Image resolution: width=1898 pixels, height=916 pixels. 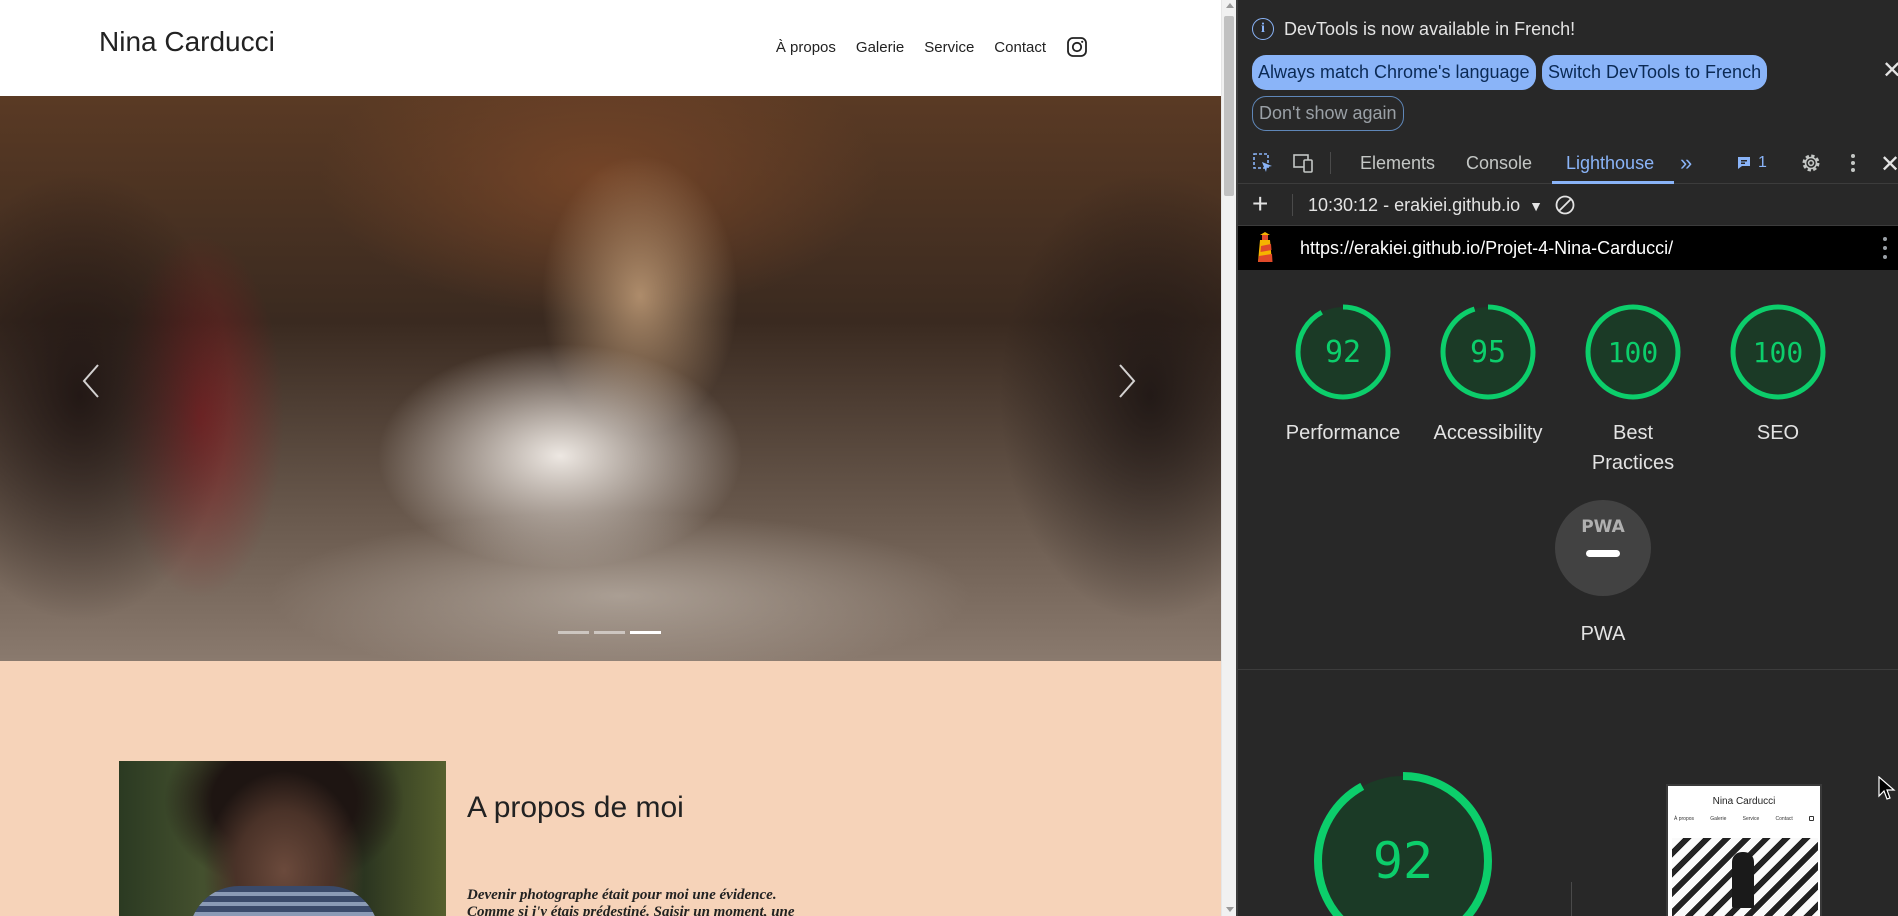 I want to click on report-selector: 10:30:12 - erakiei.github.io ▼, so click(x=1425, y=205).